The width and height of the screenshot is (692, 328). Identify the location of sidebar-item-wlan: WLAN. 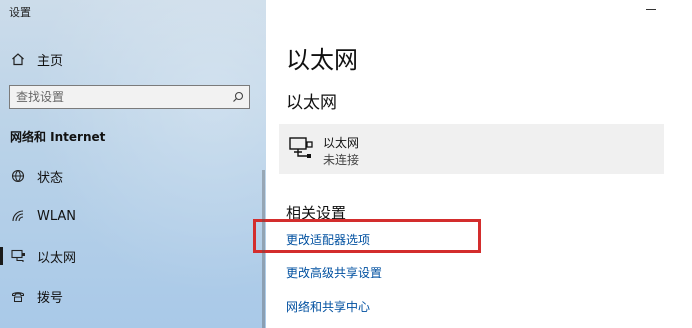
(130, 216).